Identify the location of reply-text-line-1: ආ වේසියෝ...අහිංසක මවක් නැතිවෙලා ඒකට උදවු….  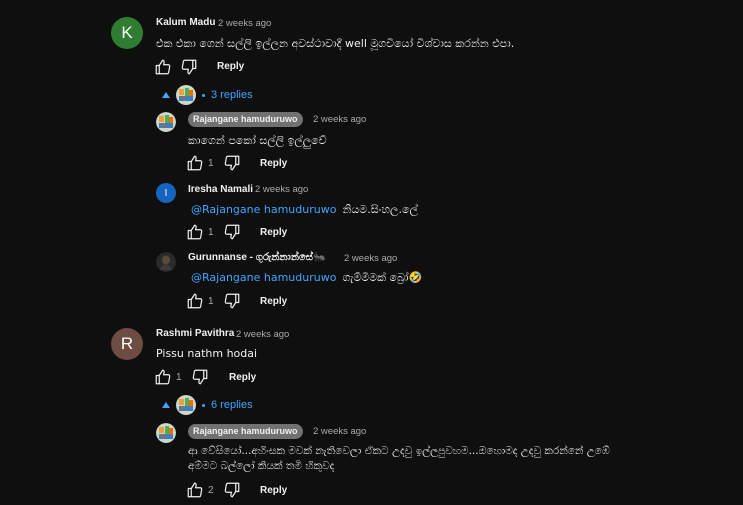
(399, 451).